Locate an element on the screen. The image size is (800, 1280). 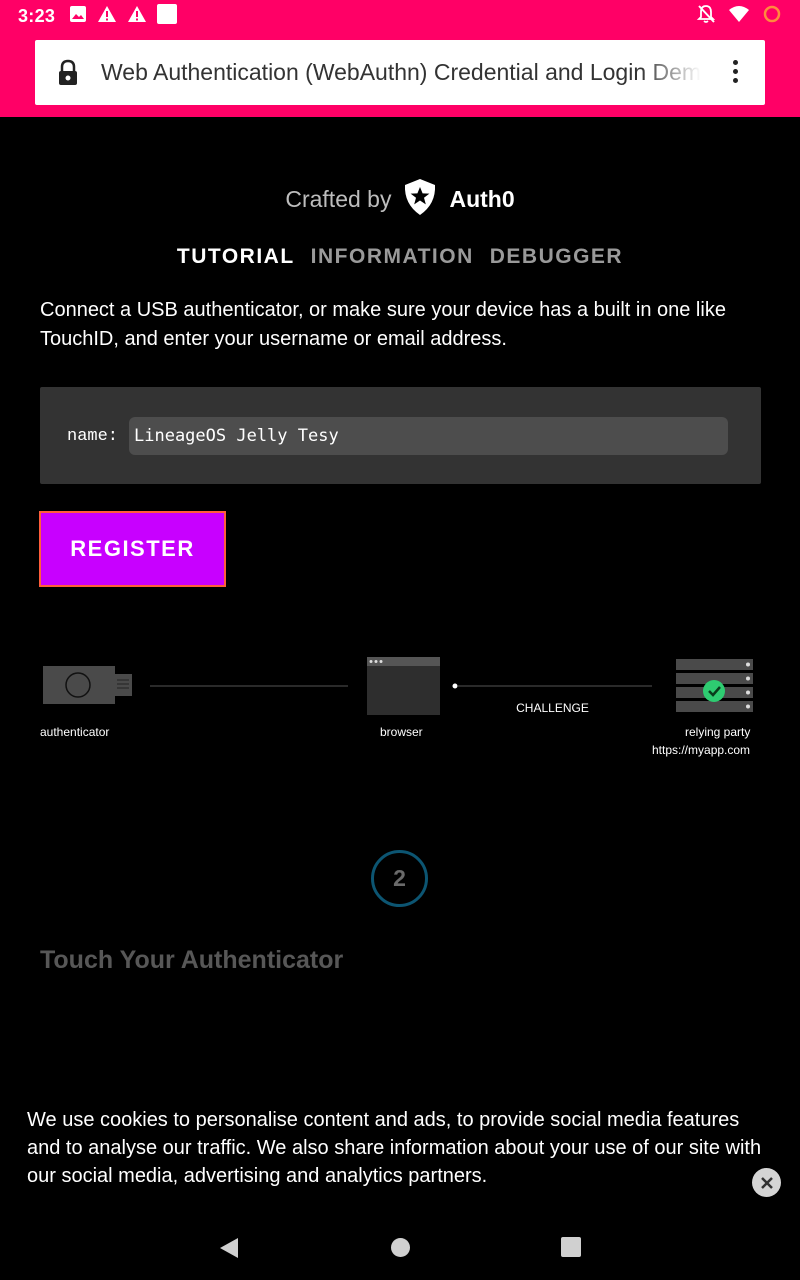
browser-label: browser is located at coordinates (401, 732).